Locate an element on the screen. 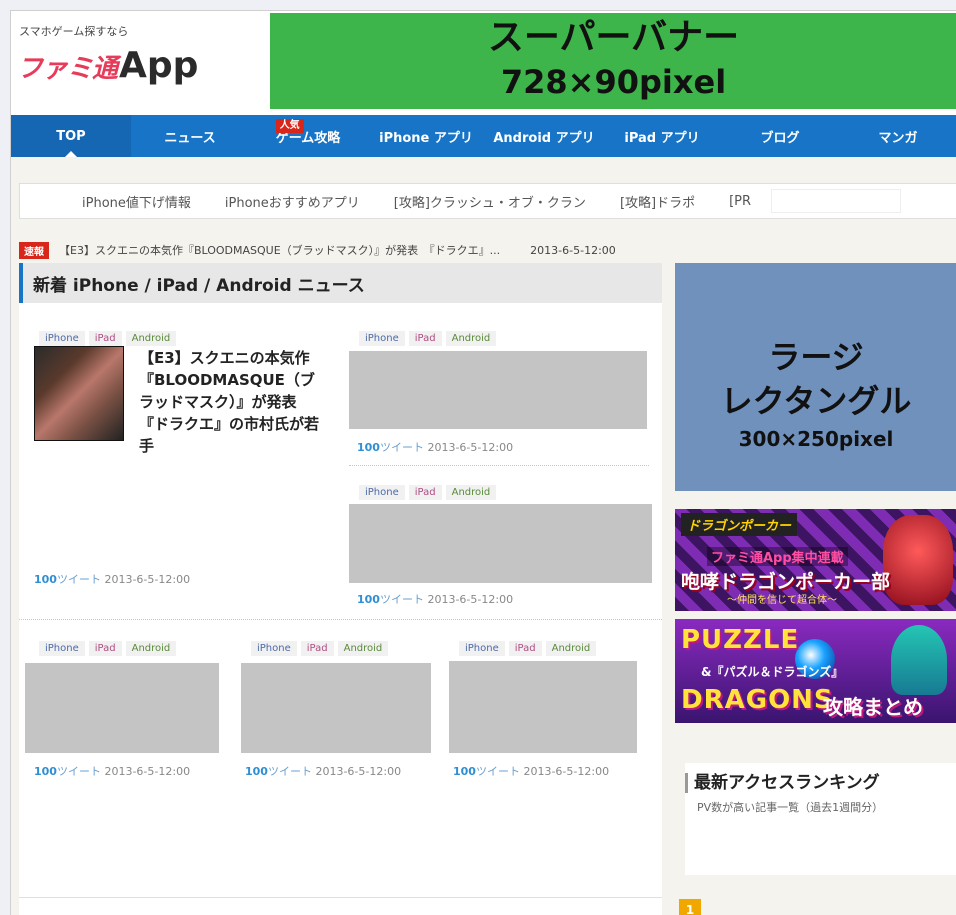 Image resolution: width=956 pixels, height=915 pixels. banner-logo: ドラゴンポーカー is located at coordinates (739, 524).